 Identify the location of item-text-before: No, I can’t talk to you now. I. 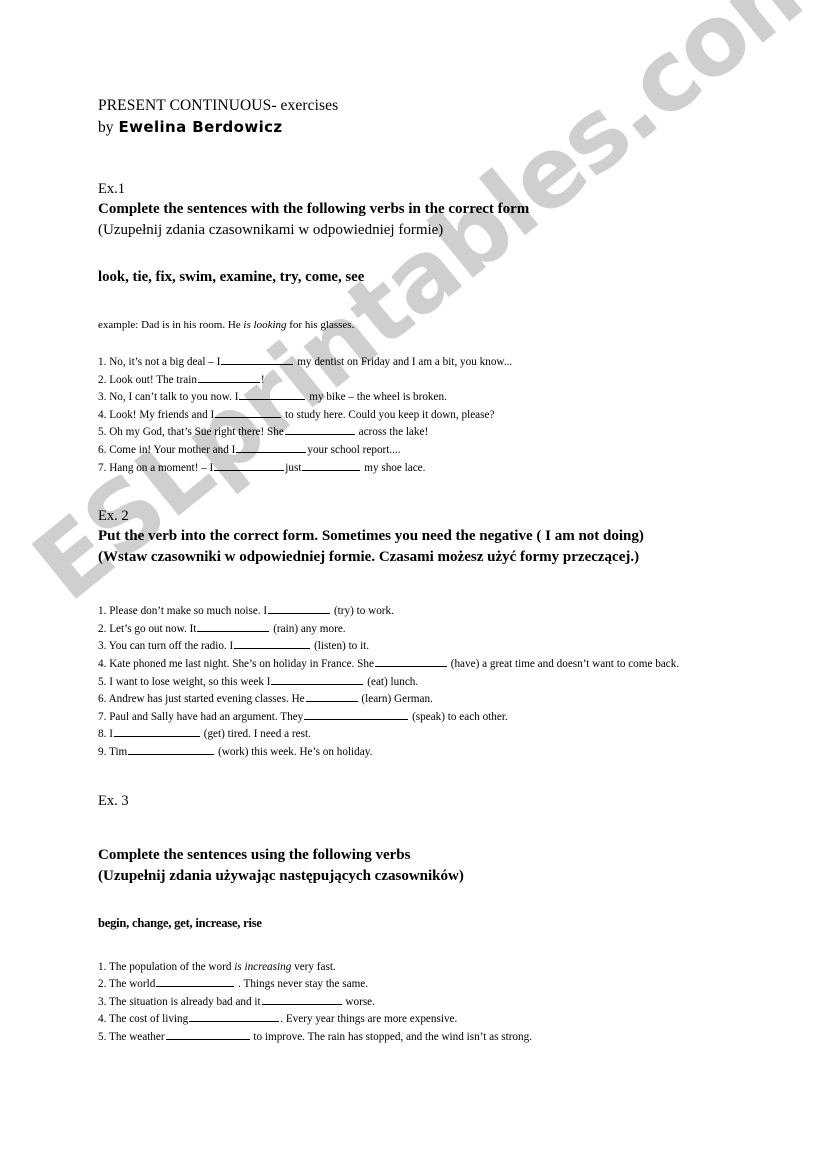
(174, 397).